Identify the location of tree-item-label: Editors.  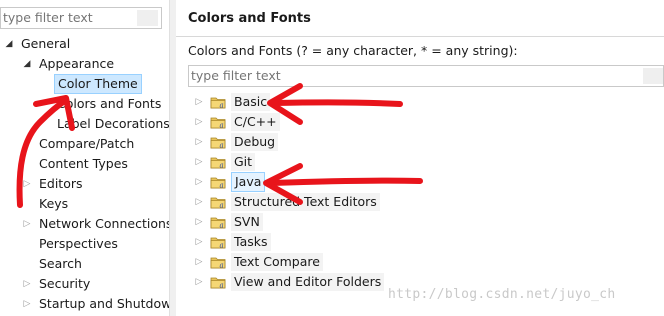
(61, 183).